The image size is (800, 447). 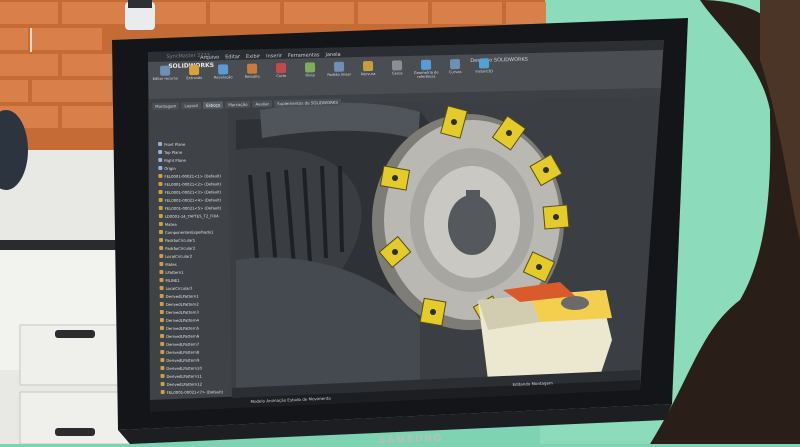 I want to click on ribbon-btn-ref-geometry: Geometria de referência, so click(x=426, y=69).